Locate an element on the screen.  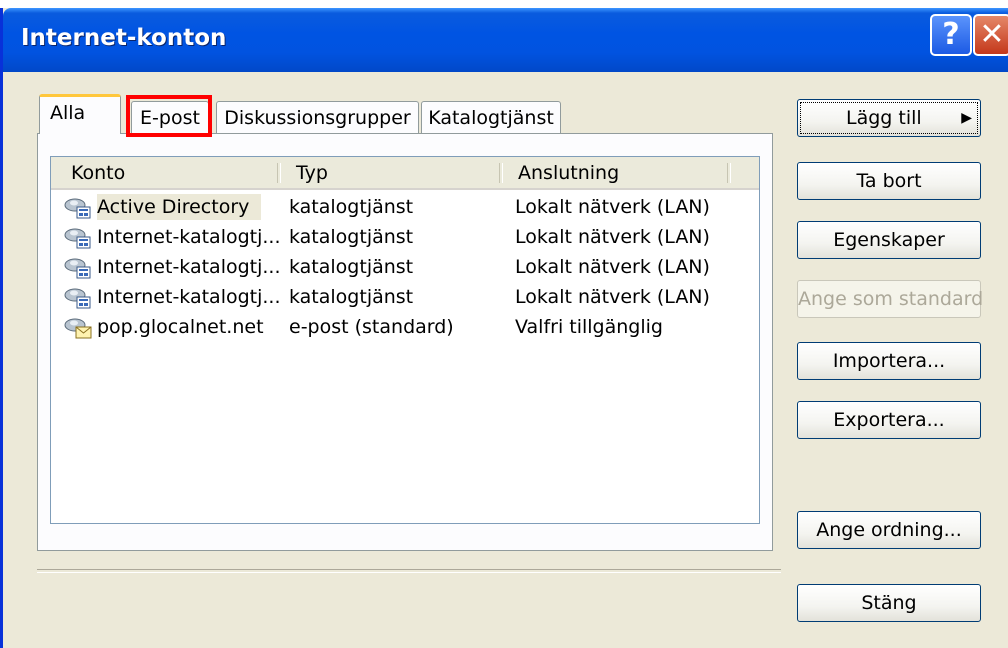
tab-mail-highlight-box is located at coordinates (169, 116).